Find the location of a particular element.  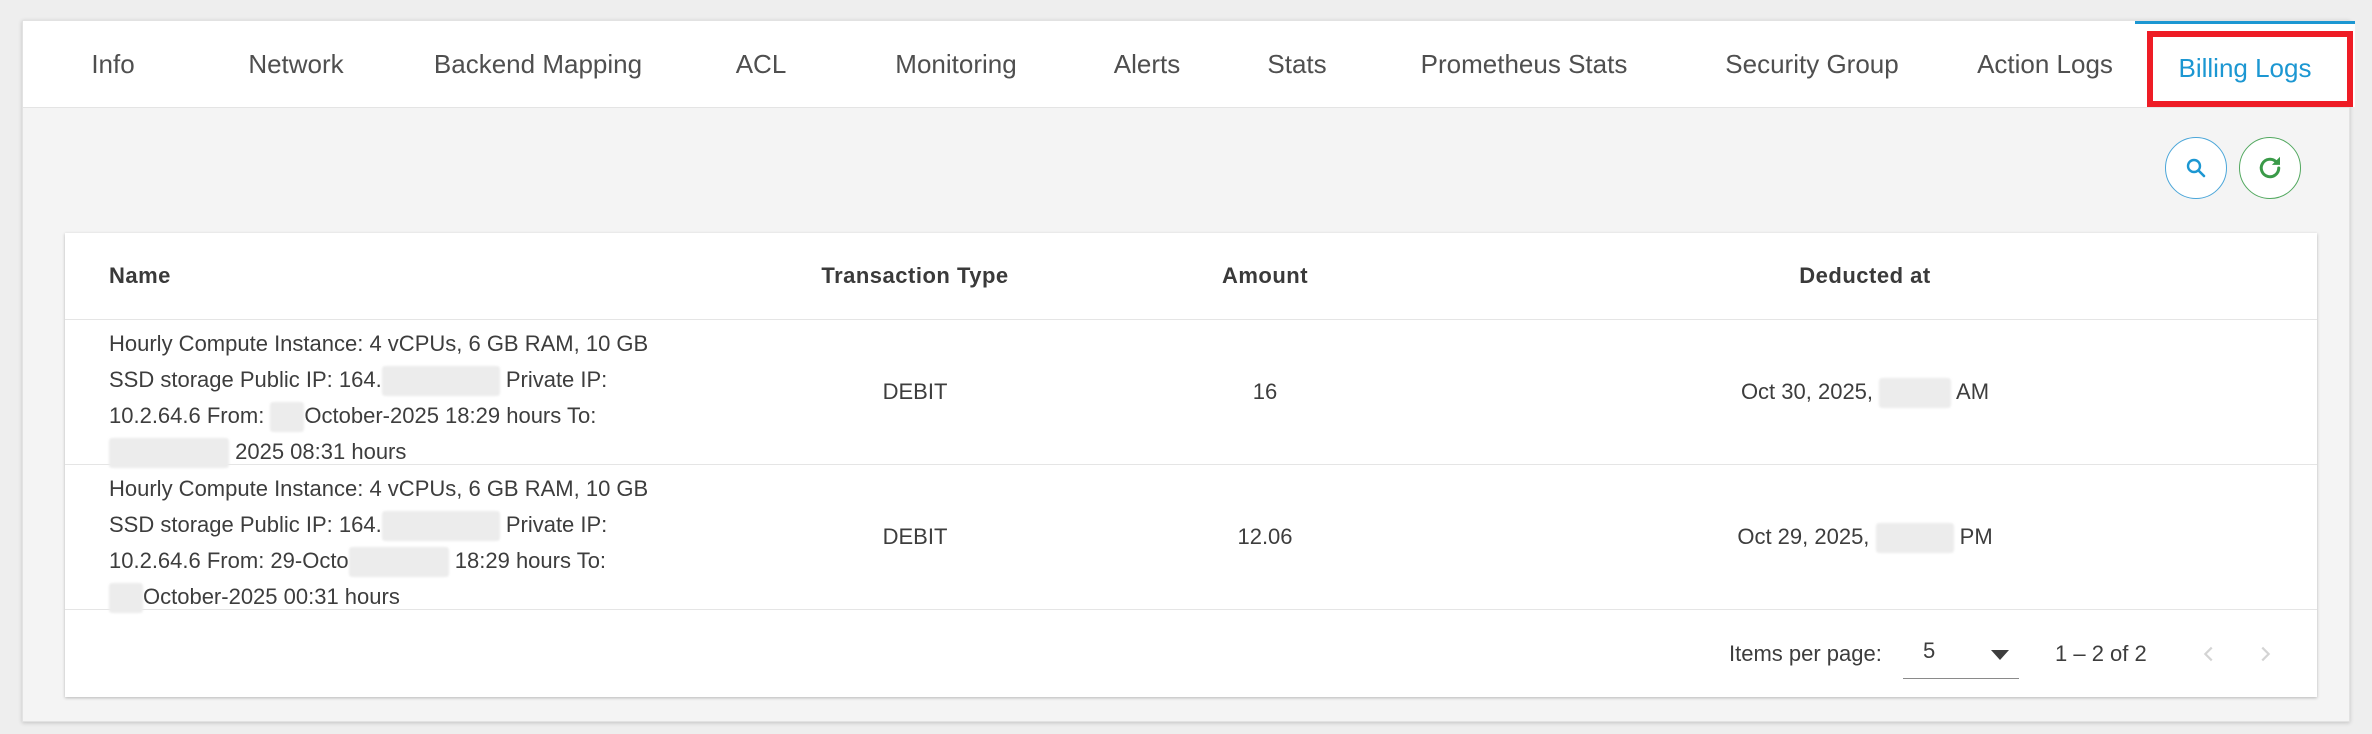

refresh-button is located at coordinates (2270, 168).